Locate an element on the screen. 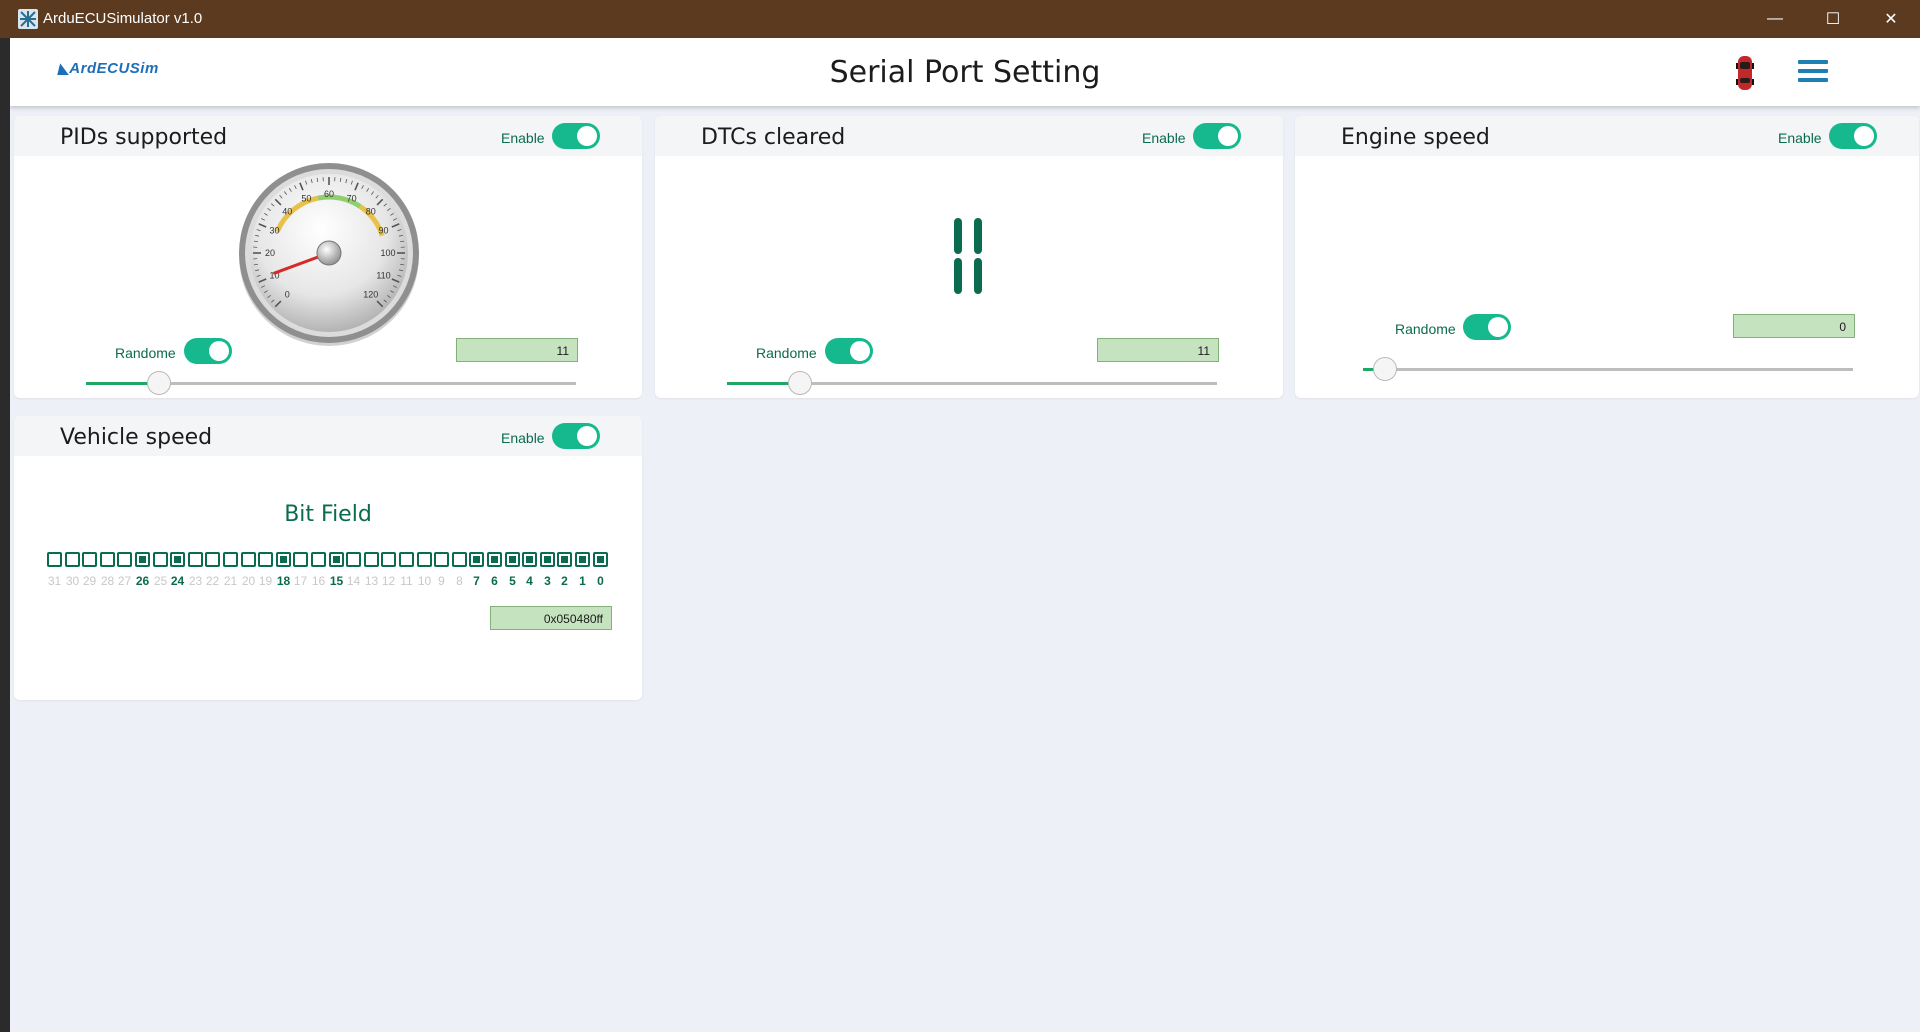  card-header: DTCs cleared Enable is located at coordinates (969, 136).